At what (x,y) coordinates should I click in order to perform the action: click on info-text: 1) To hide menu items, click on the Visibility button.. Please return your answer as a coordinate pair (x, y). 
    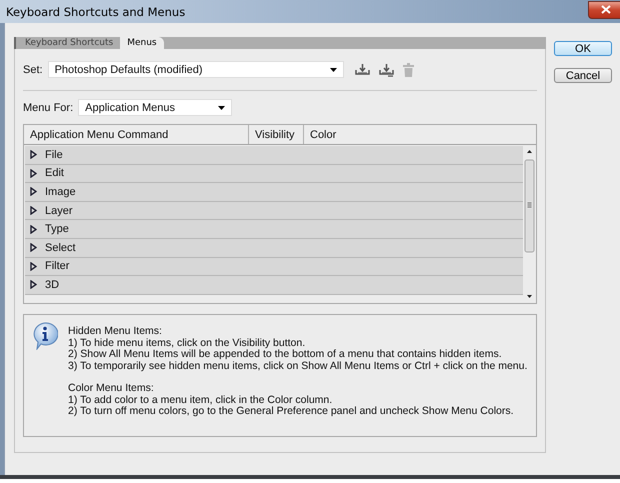
    Looking at the image, I should click on (187, 343).